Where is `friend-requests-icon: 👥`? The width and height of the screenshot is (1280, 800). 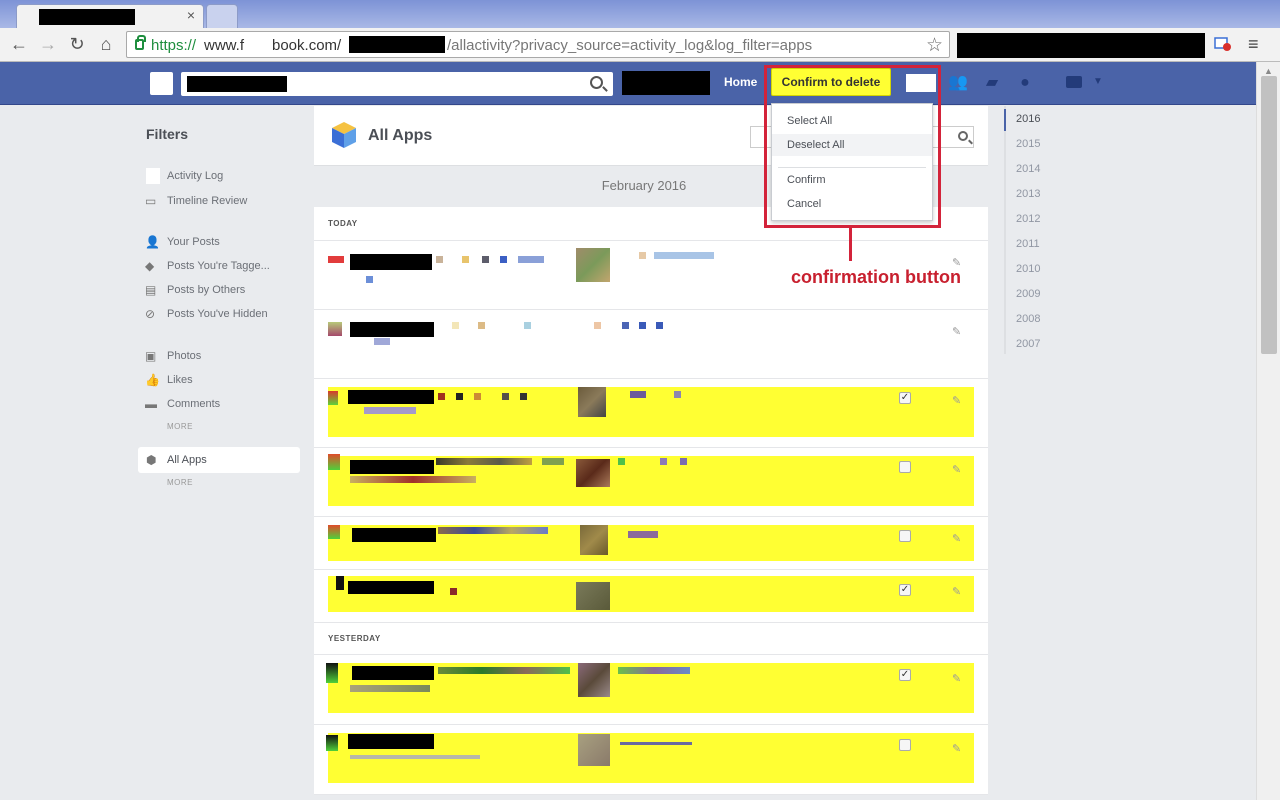 friend-requests-icon: 👥 is located at coordinates (958, 83).